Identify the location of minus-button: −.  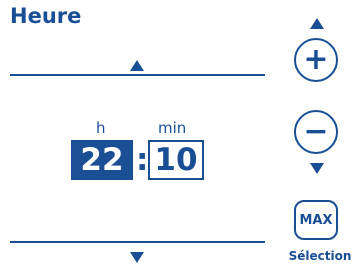
(316, 132).